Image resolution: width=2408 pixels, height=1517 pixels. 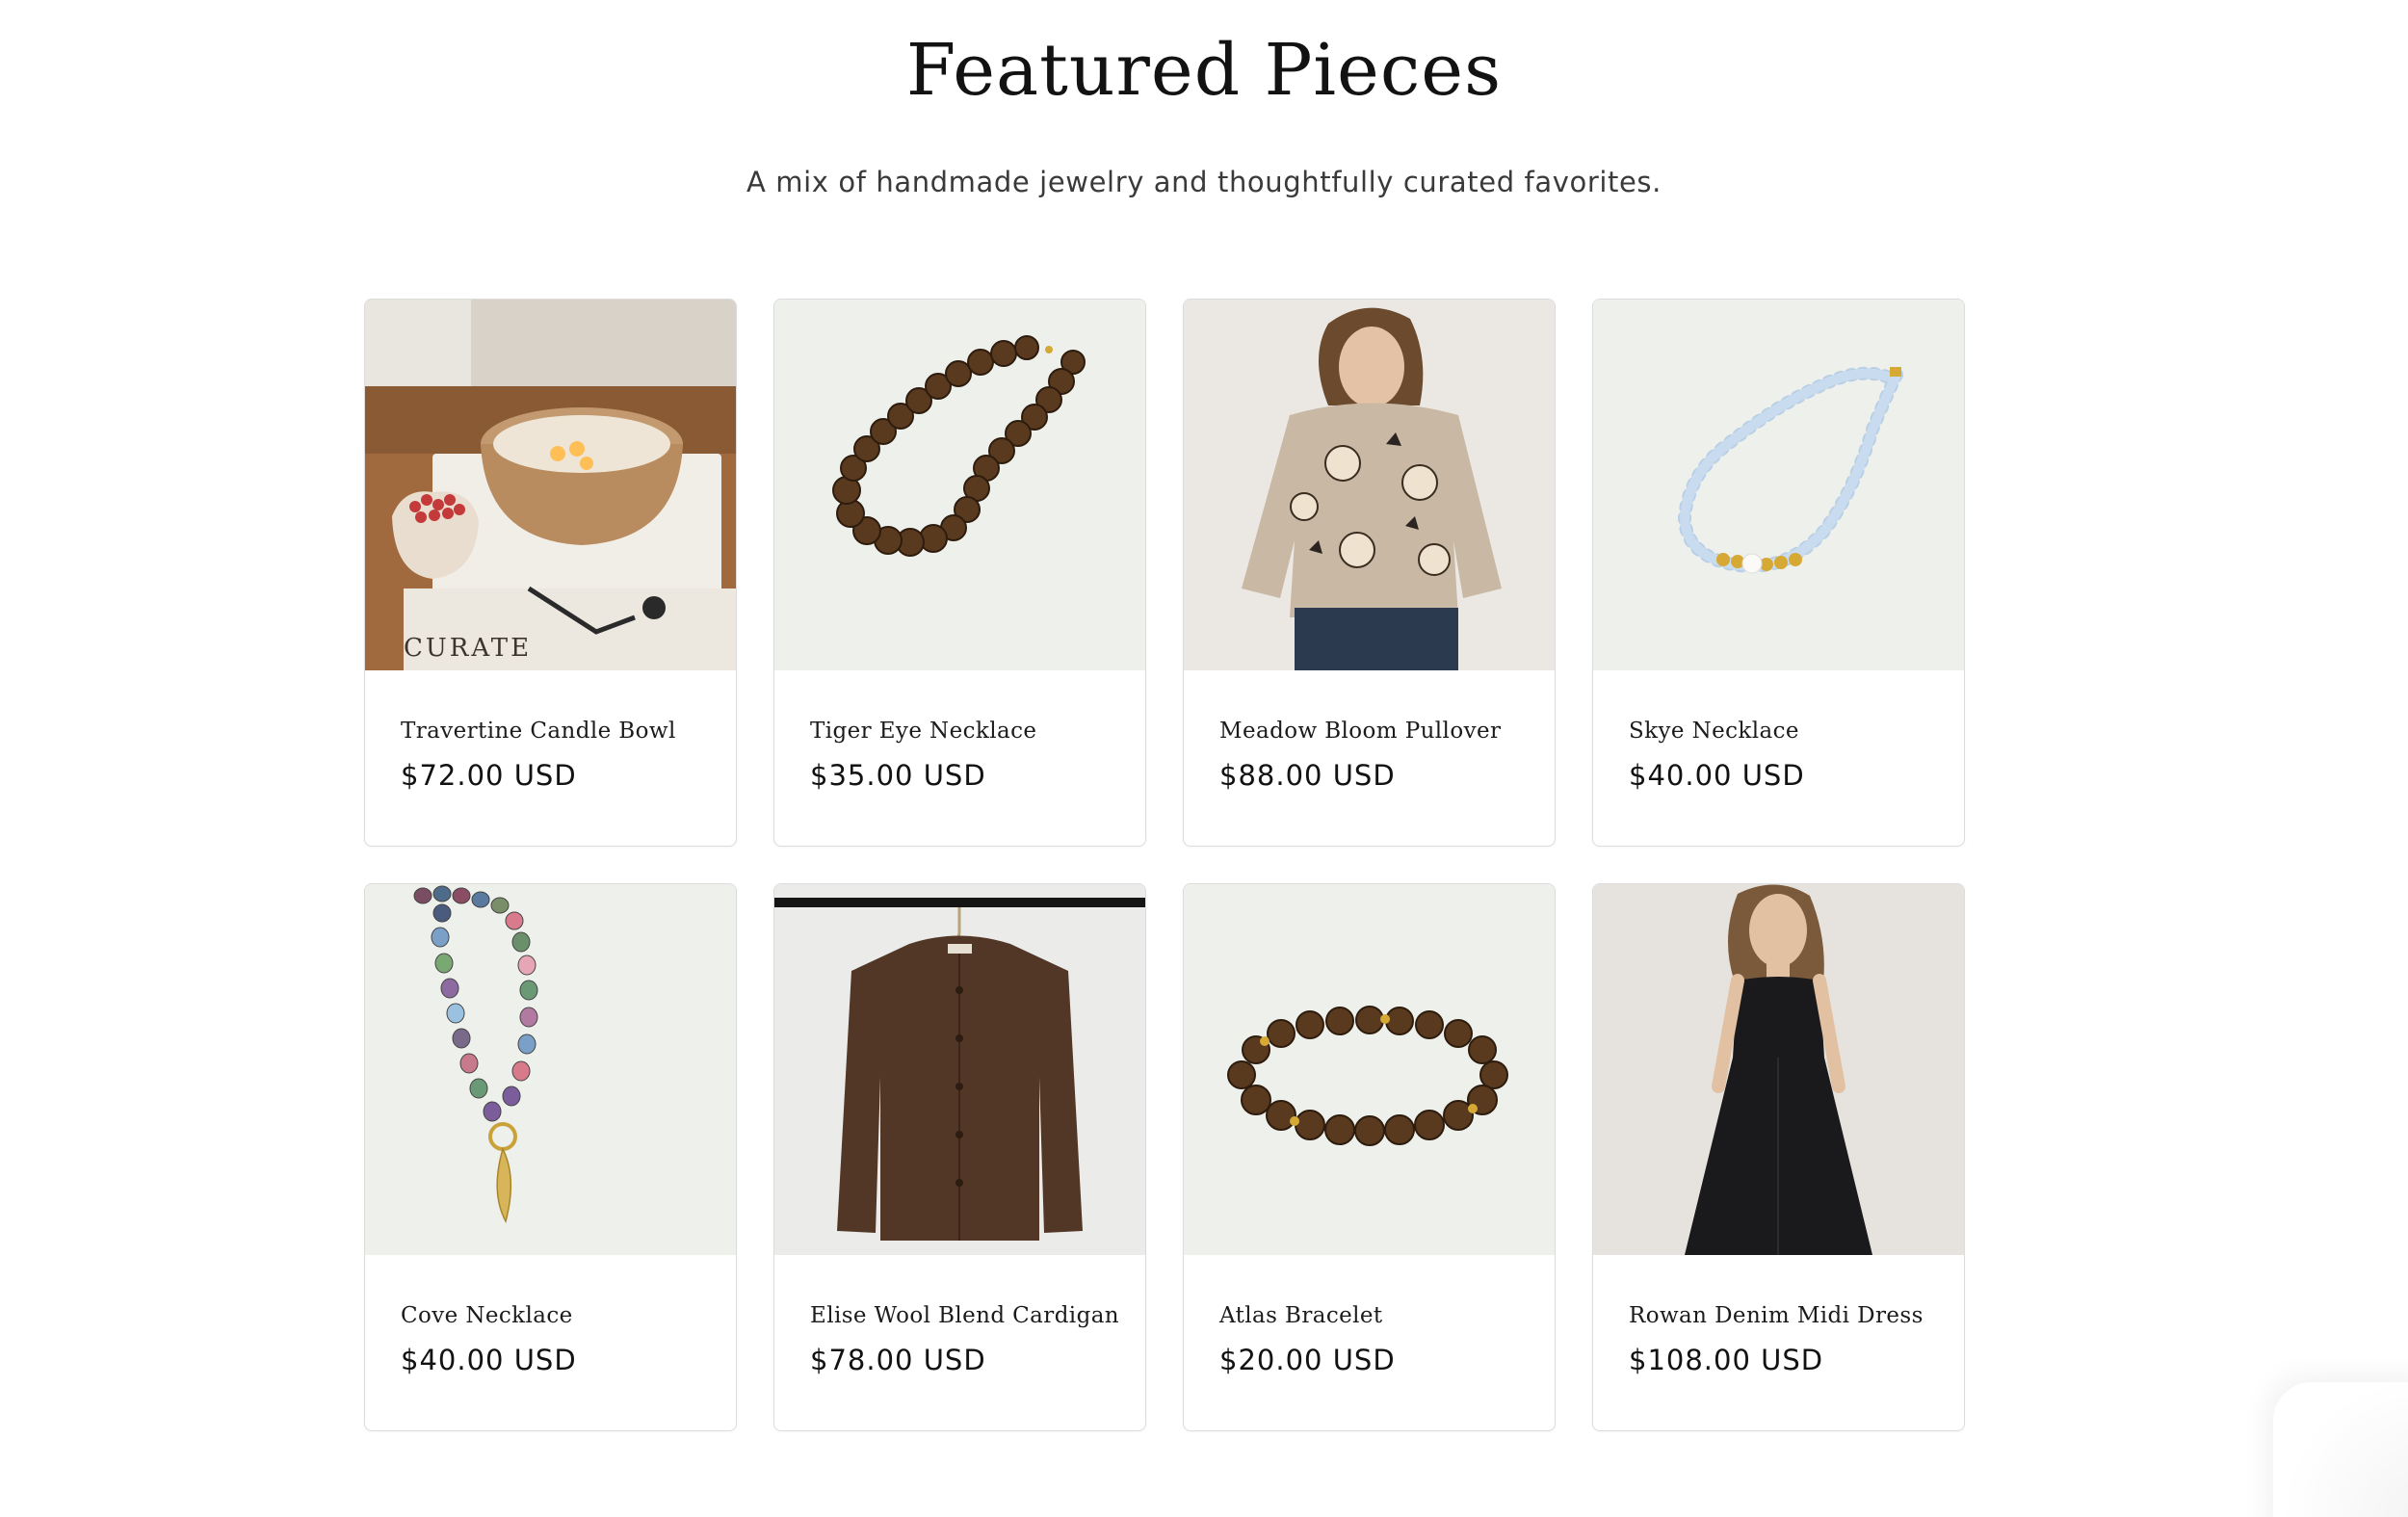 I want to click on product-title: Rowan Denim Midi Dress, so click(x=1778, y=1315).